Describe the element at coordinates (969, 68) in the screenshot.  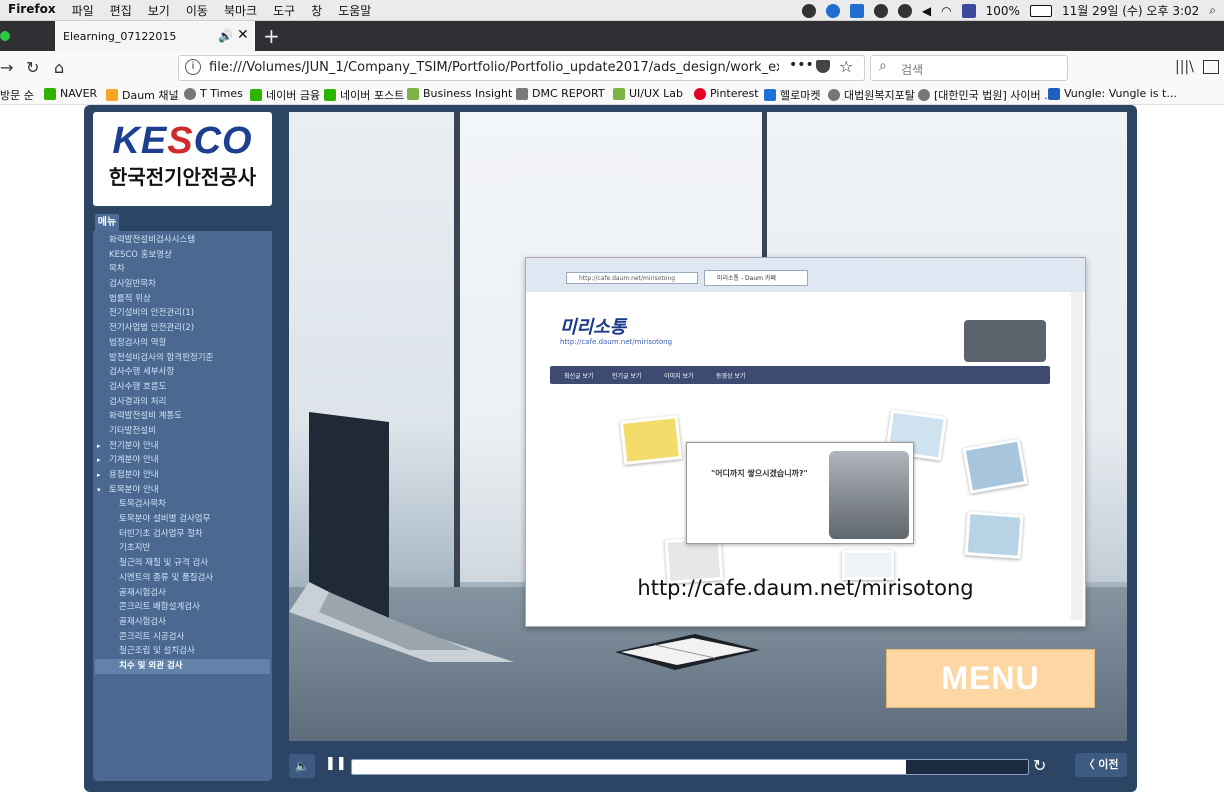
I see `search-bar: ⌕ 검색` at that location.